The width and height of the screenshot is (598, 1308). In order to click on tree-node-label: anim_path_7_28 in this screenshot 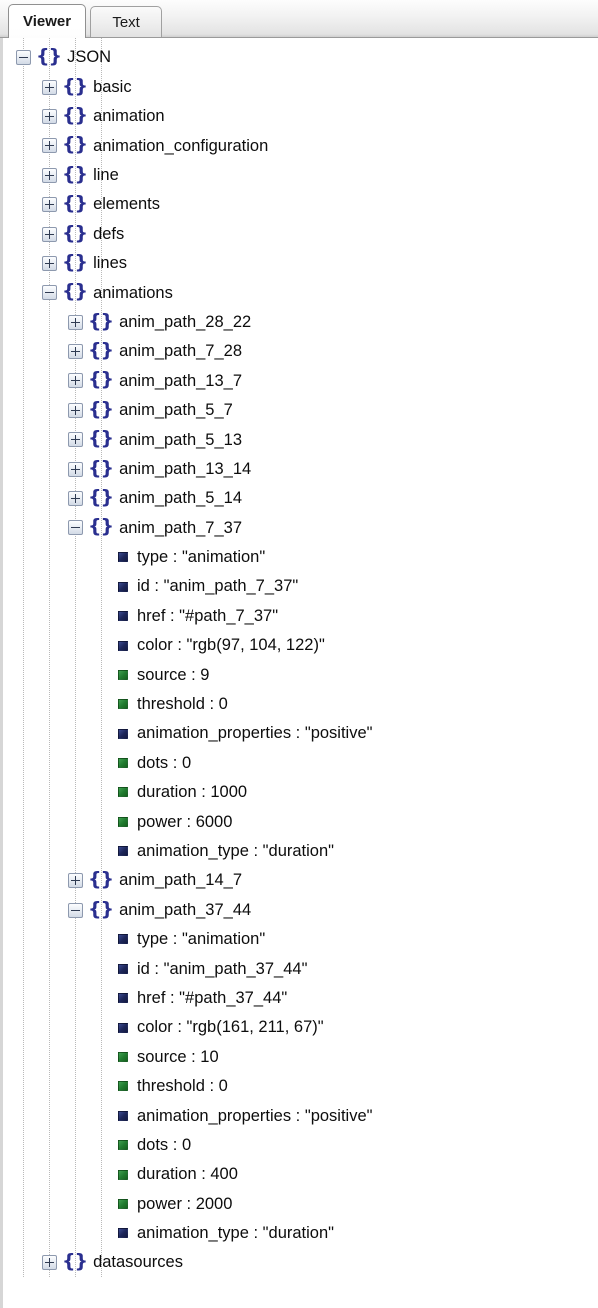, I will do `click(180, 351)`.